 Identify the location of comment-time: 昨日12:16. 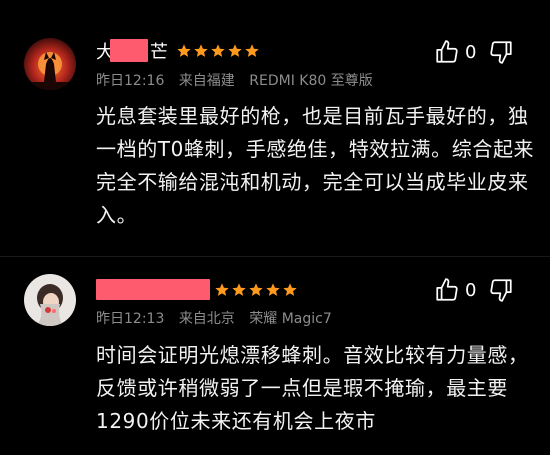
(130, 81).